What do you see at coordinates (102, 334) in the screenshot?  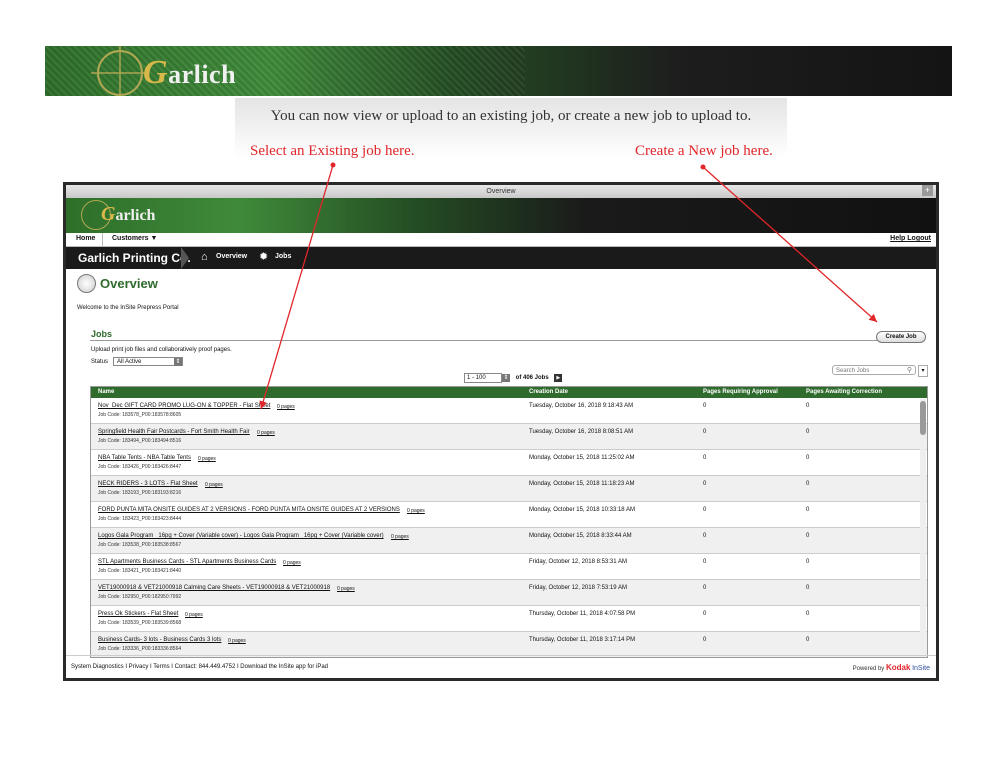 I see `jobs-heading: Jobs` at bounding box center [102, 334].